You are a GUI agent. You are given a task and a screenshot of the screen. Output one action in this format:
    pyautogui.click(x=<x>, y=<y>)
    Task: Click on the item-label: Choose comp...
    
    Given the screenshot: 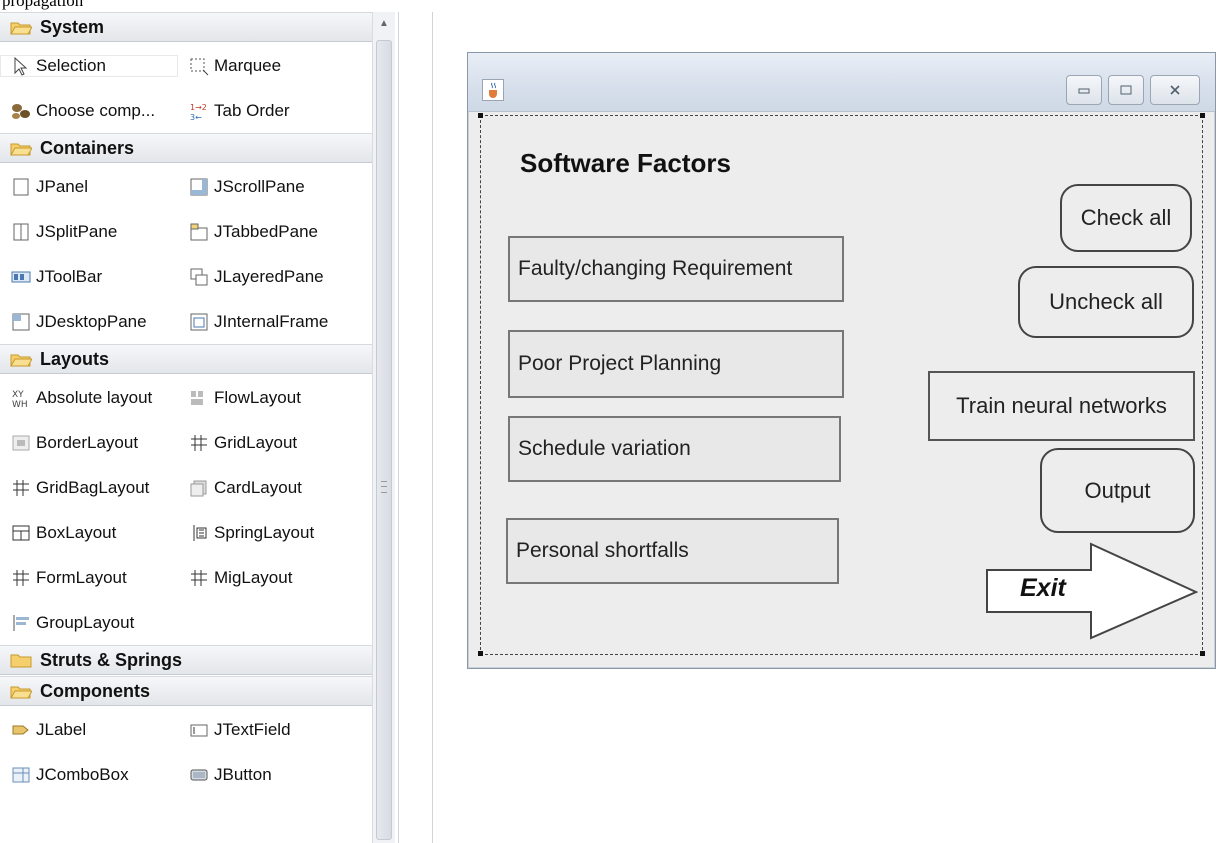 What is the action you would take?
    pyautogui.click(x=96, y=110)
    